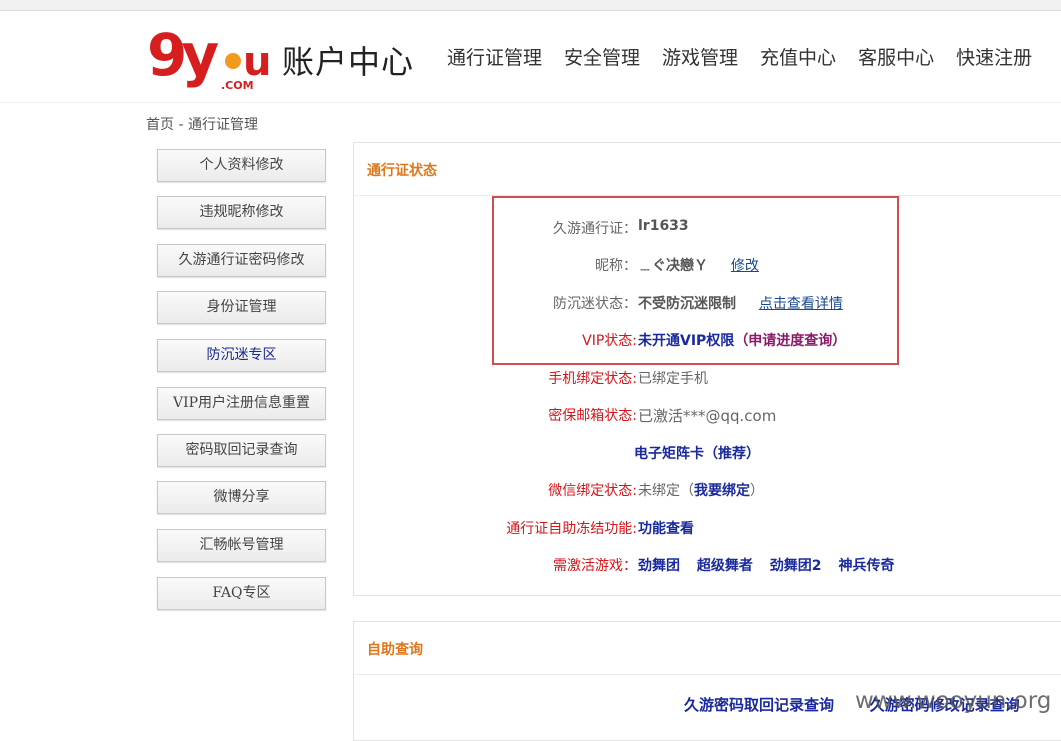 This screenshot has width=1061, height=741. Describe the element at coordinates (725, 566) in the screenshot. I see `game-link: 超级舞者` at that location.